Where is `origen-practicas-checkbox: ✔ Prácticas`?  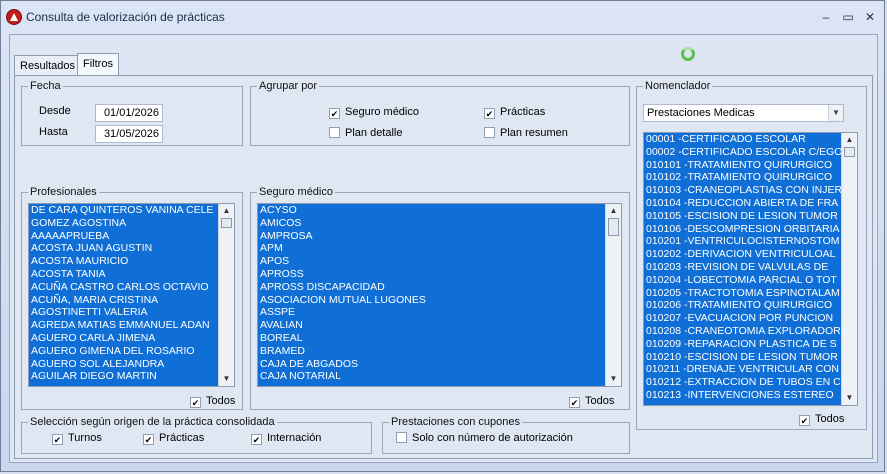
origen-practicas-checkbox: ✔ Prácticas is located at coordinates (173, 438).